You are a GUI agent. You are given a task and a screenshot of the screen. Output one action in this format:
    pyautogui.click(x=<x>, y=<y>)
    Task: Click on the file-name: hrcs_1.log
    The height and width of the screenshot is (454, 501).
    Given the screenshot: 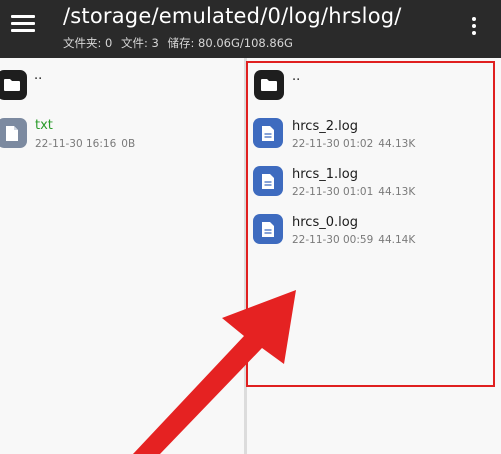 What is the action you would take?
    pyautogui.click(x=325, y=174)
    